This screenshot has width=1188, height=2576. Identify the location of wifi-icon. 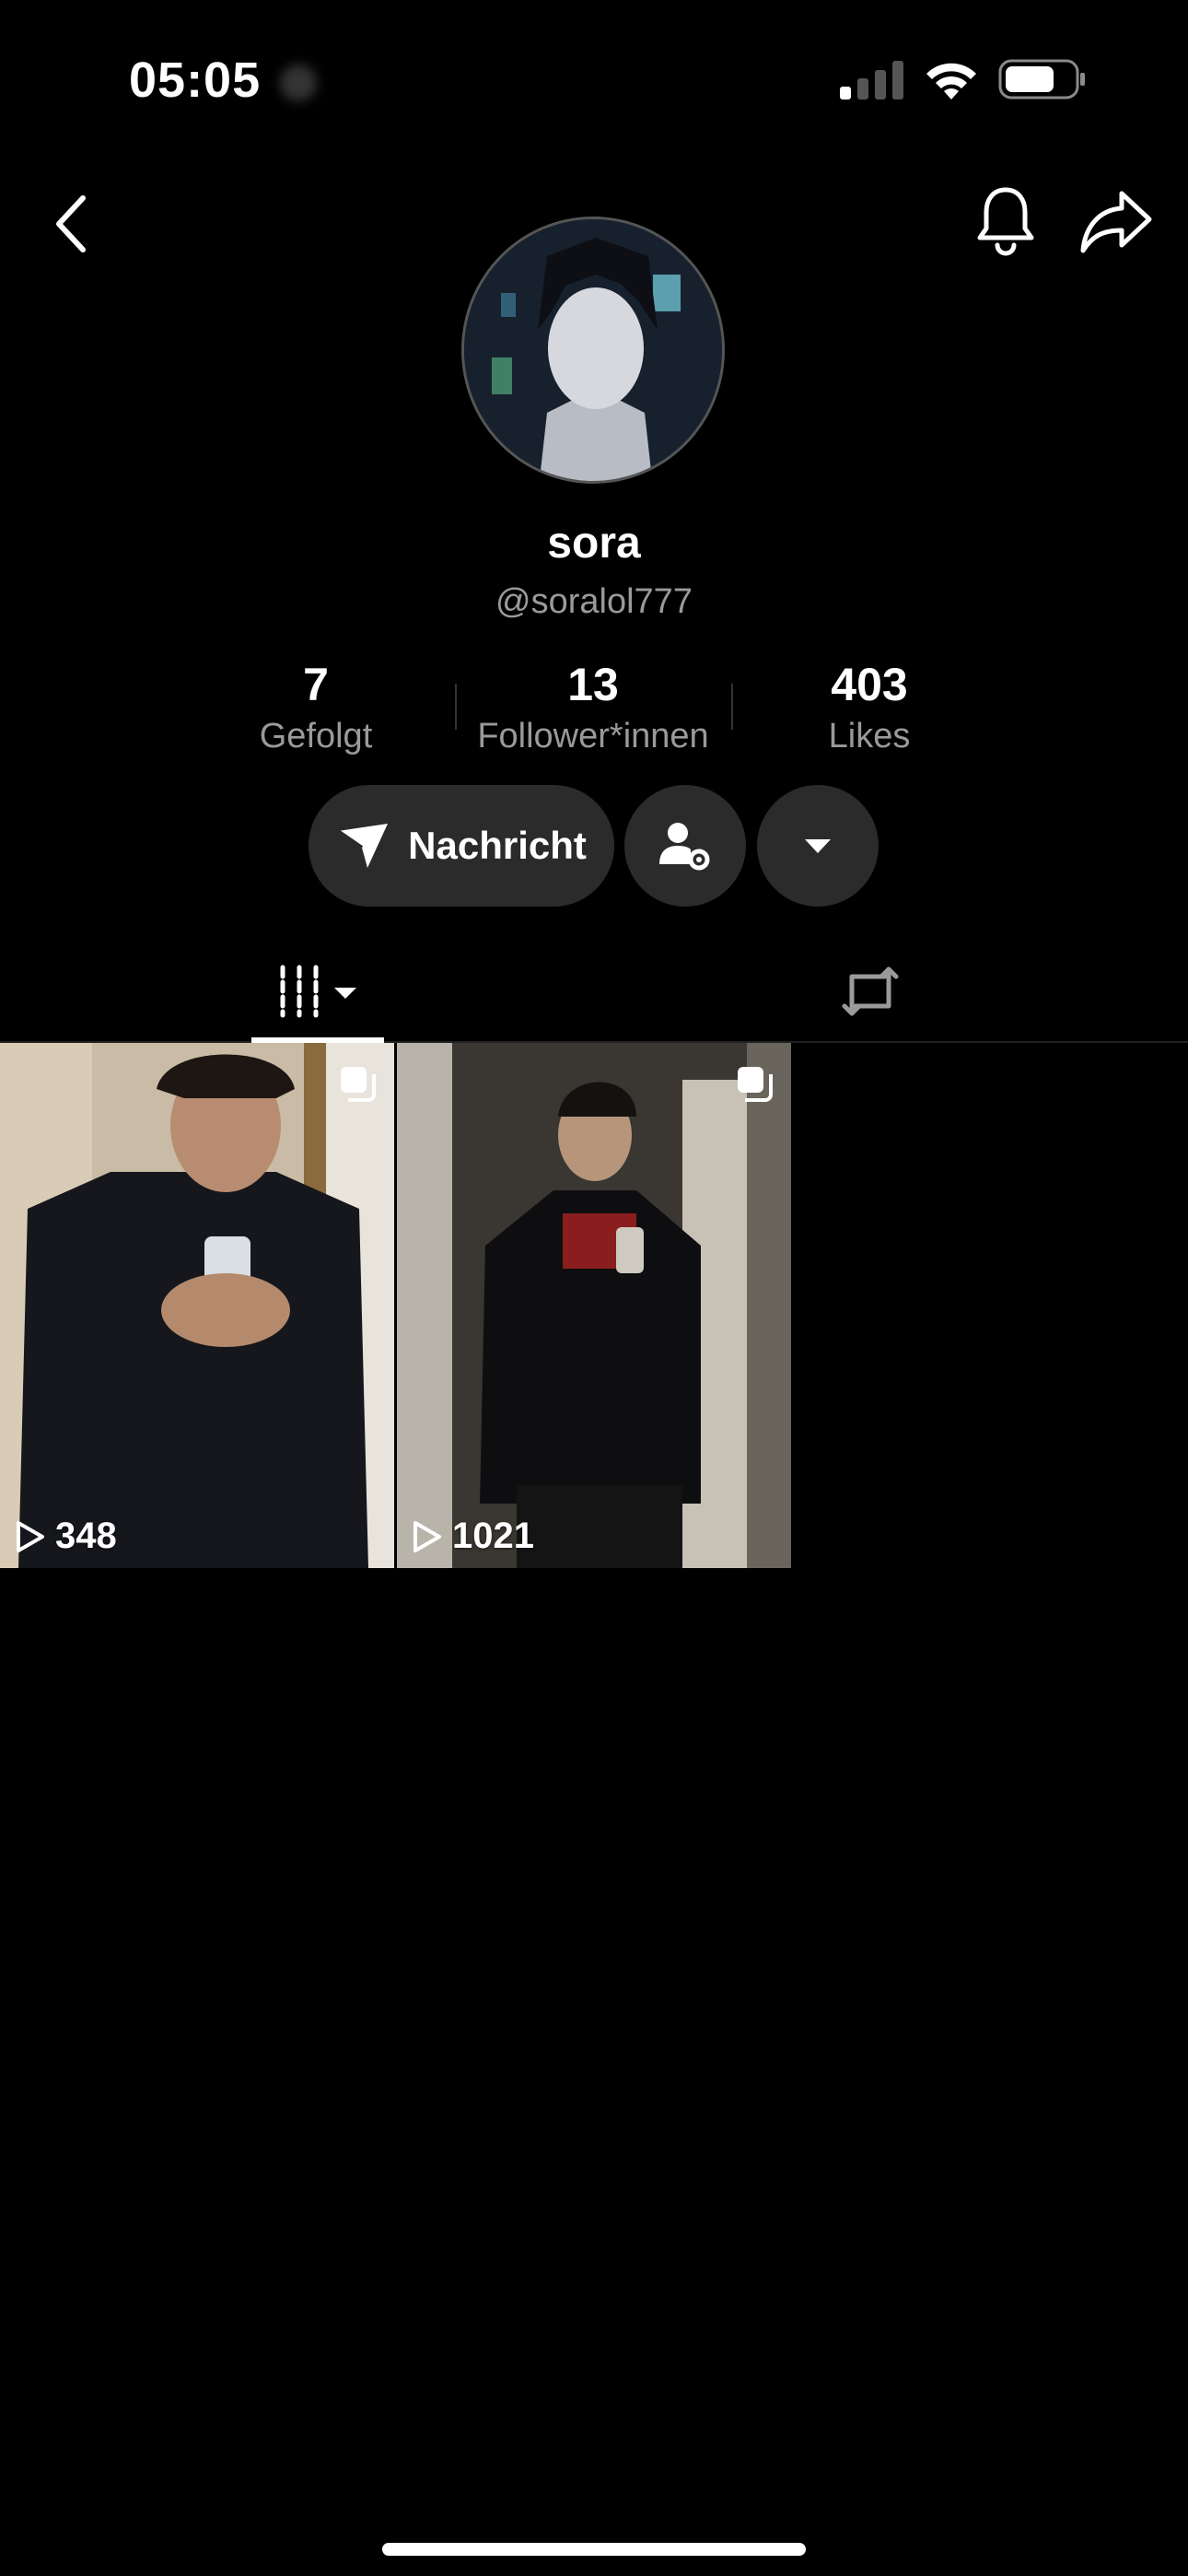
(951, 81).